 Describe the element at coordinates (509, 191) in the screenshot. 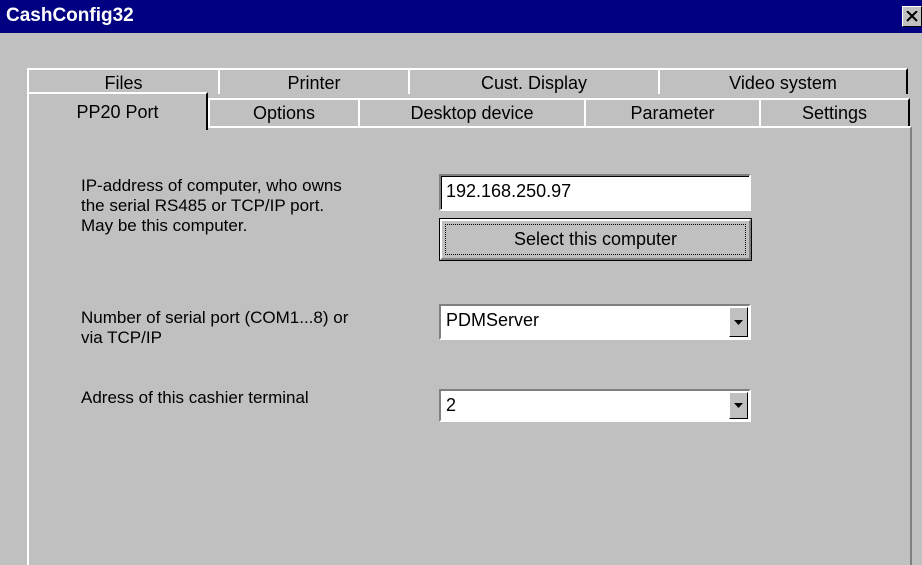

I see `ip-address-value: 192.168.250.97` at that location.